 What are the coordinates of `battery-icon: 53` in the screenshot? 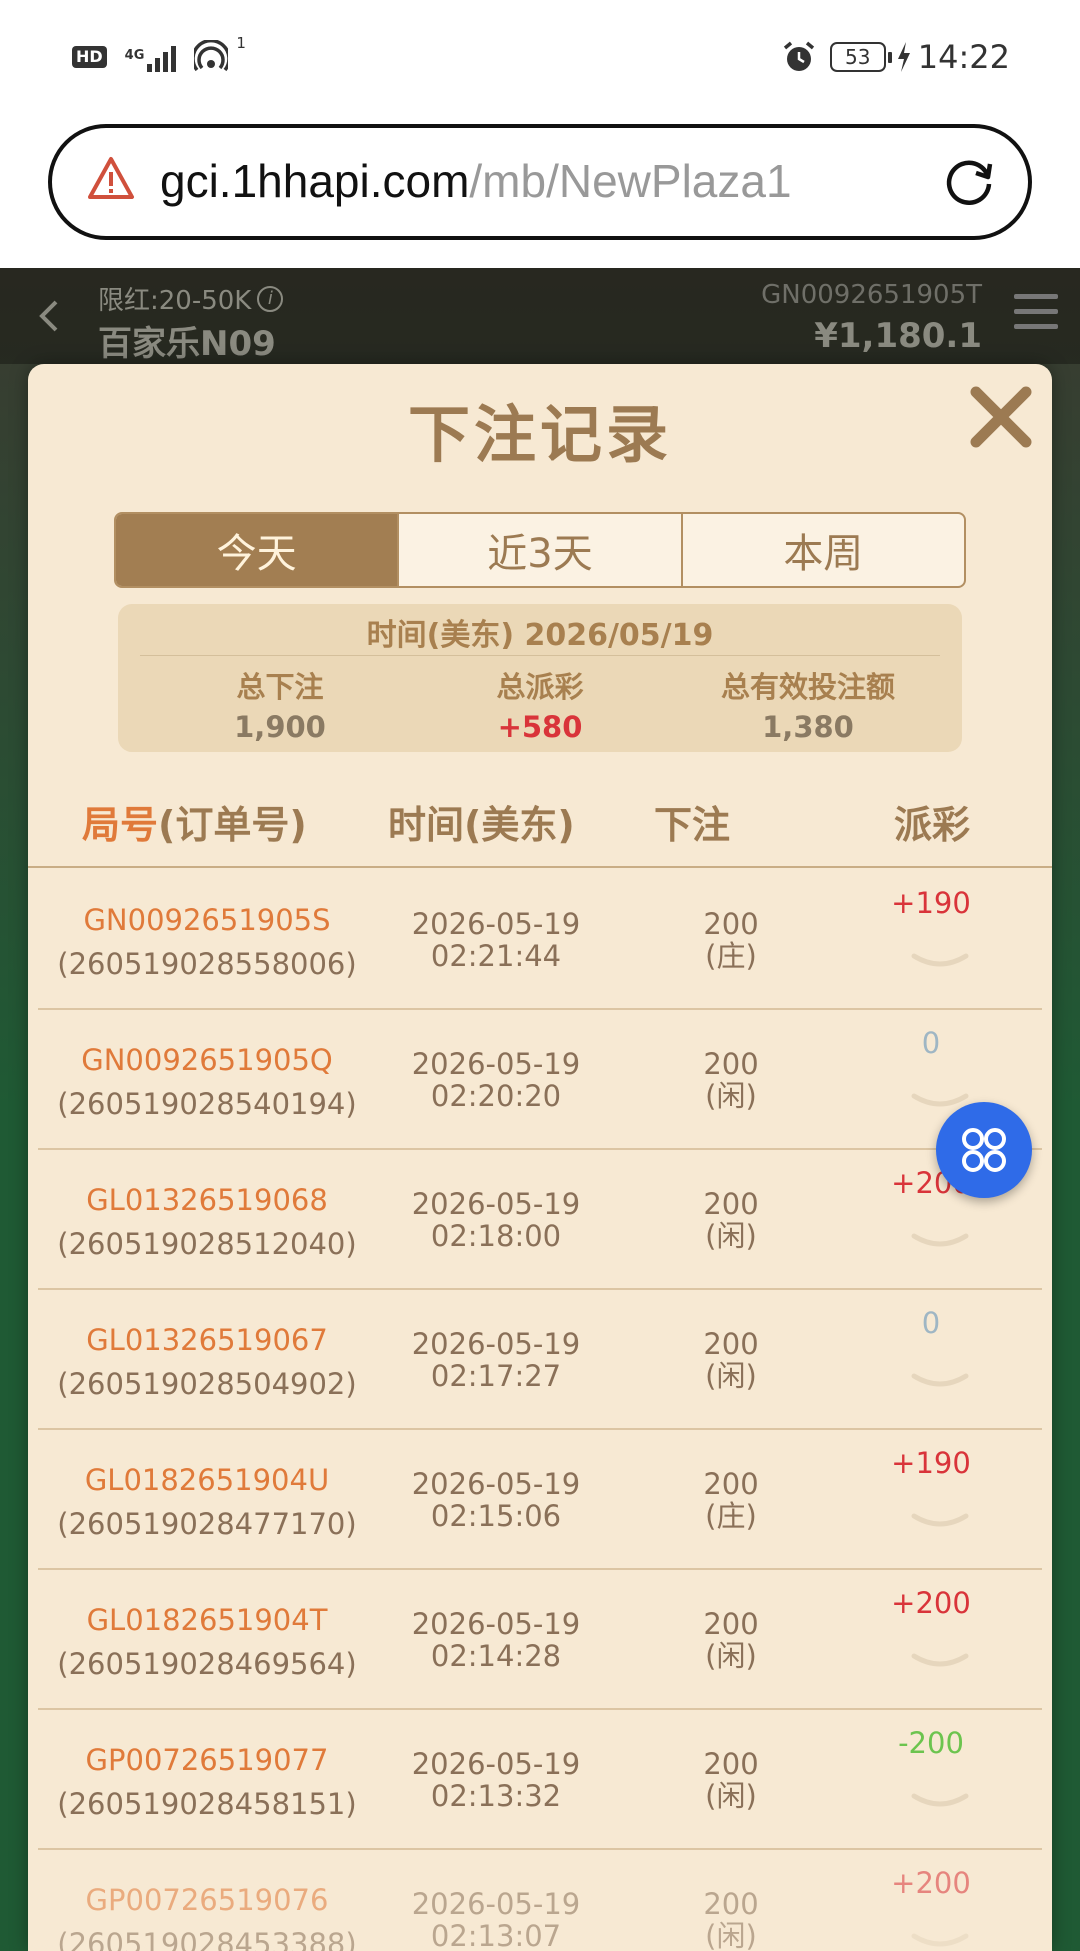 It's located at (860, 57).